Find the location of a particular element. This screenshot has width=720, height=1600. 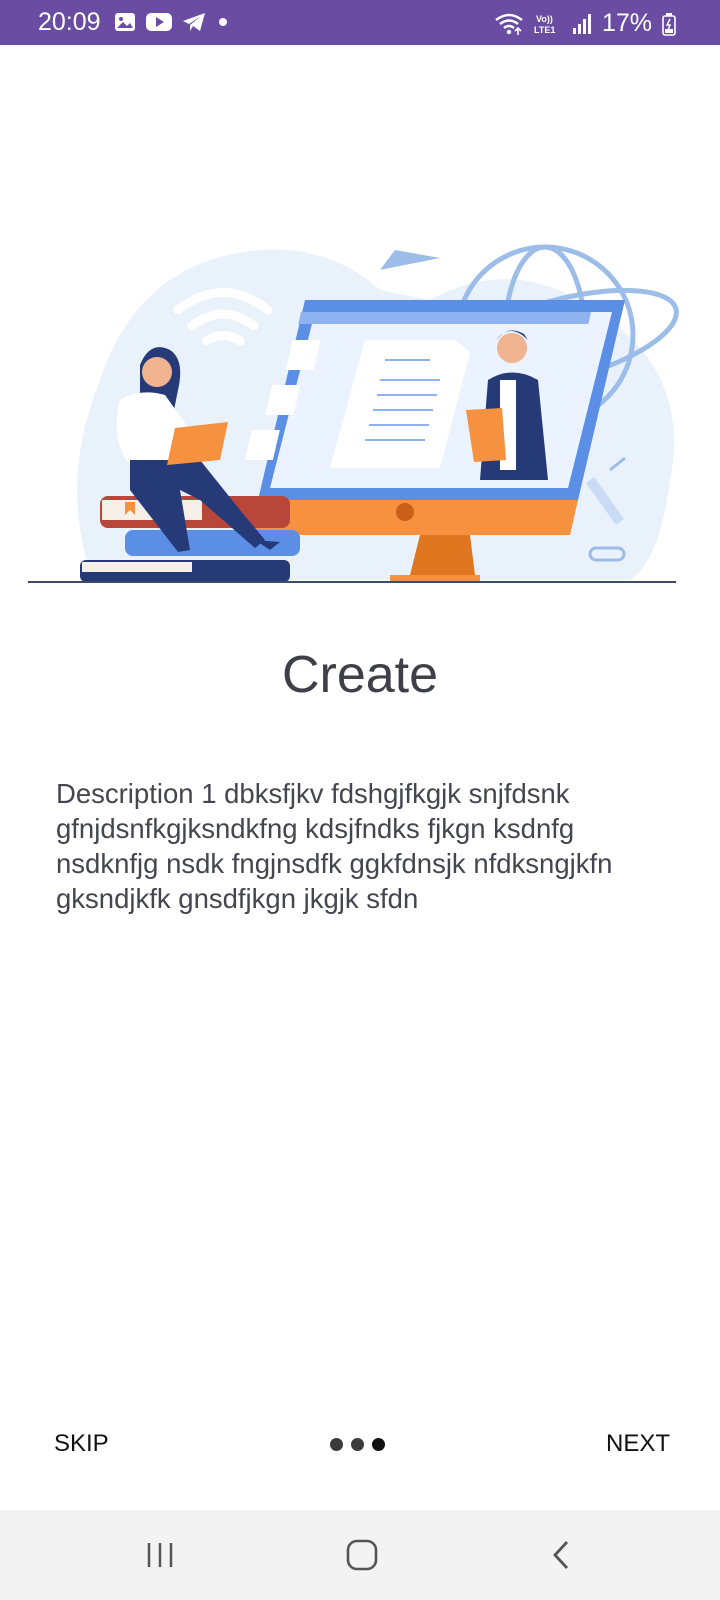

home-icon is located at coordinates (362, 1555).